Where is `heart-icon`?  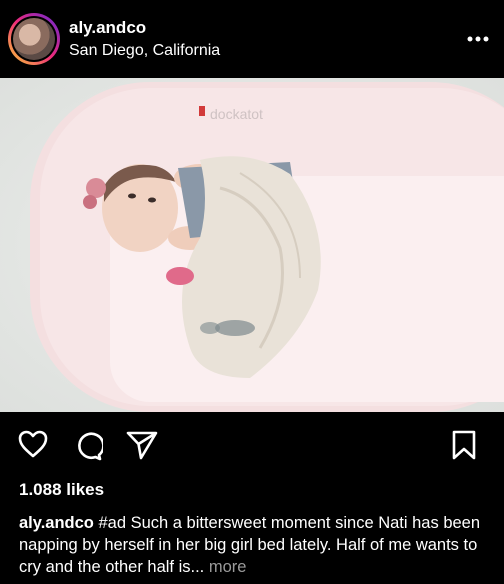 heart-icon is located at coordinates (33, 446).